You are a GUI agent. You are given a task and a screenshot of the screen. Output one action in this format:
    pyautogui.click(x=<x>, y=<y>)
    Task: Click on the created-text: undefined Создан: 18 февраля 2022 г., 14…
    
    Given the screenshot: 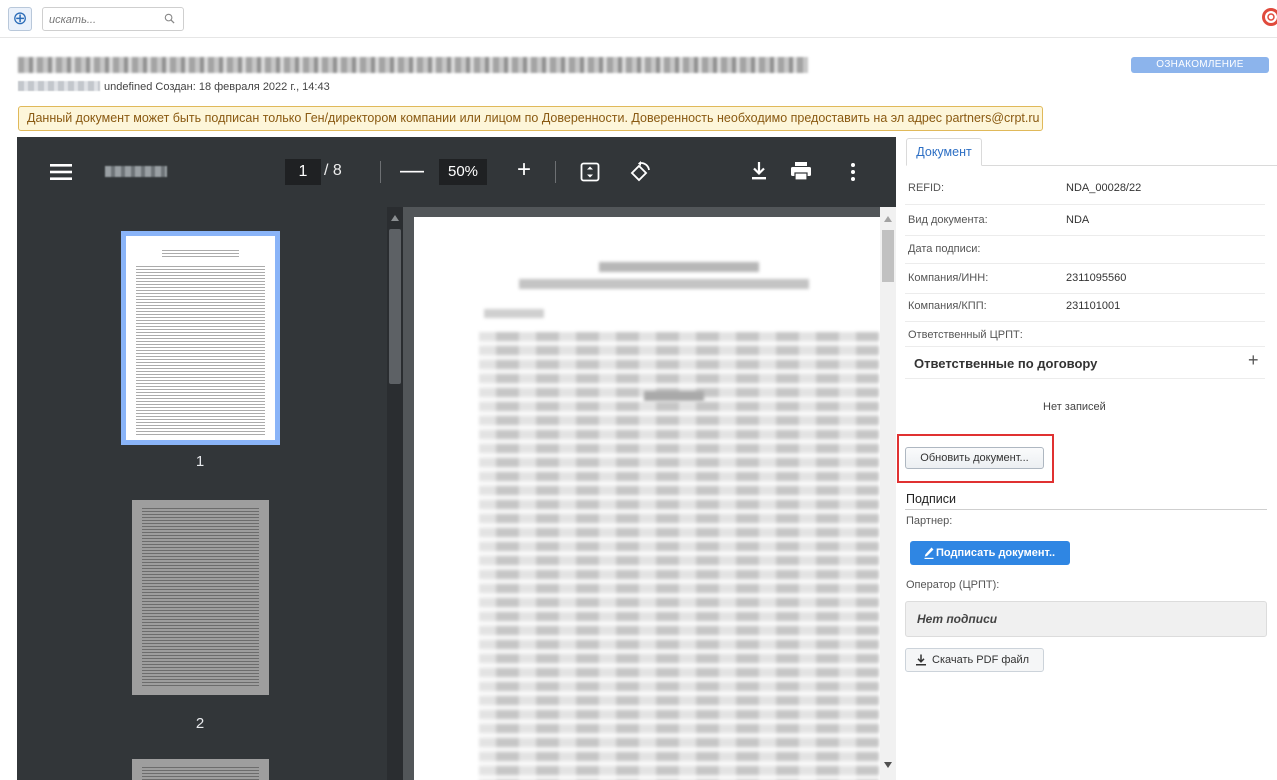 What is the action you would take?
    pyautogui.click(x=217, y=87)
    